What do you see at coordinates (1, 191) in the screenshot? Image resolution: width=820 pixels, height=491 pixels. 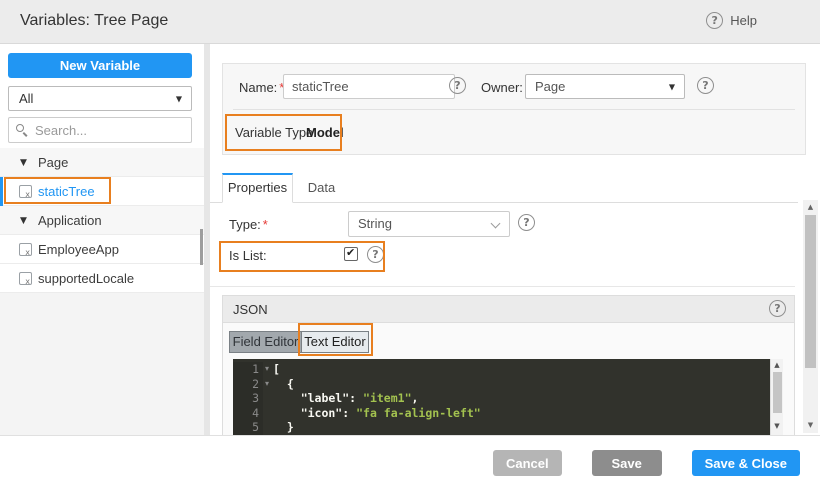 I see `selection-indicator` at bounding box center [1, 191].